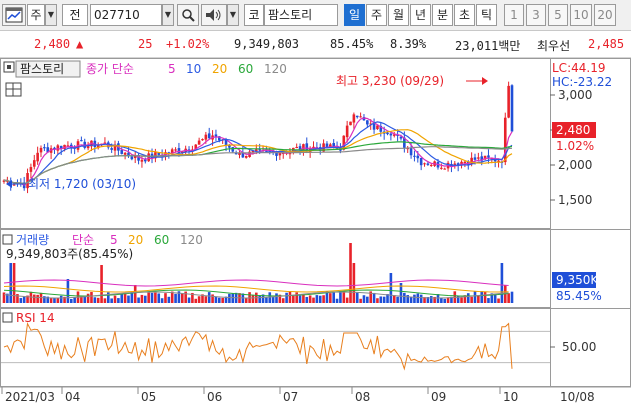 The width and height of the screenshot is (631, 407). I want to click on volume-info: 9,349,803주(85.45%), so click(69, 254).